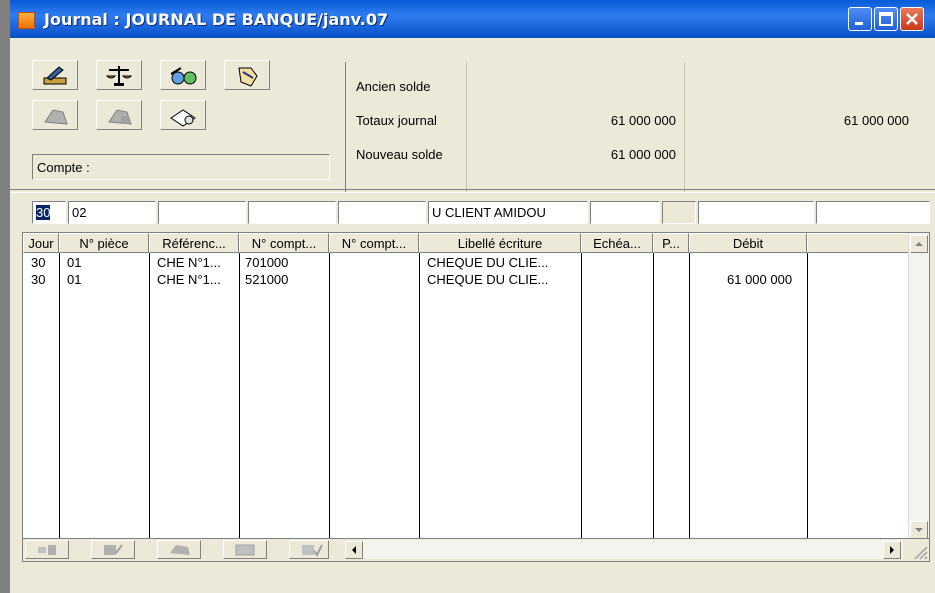 This screenshot has height=593, width=935. I want to click on summary-row-totaux: Totaux journal 61 000 000 61 000 000, so click(628, 120).